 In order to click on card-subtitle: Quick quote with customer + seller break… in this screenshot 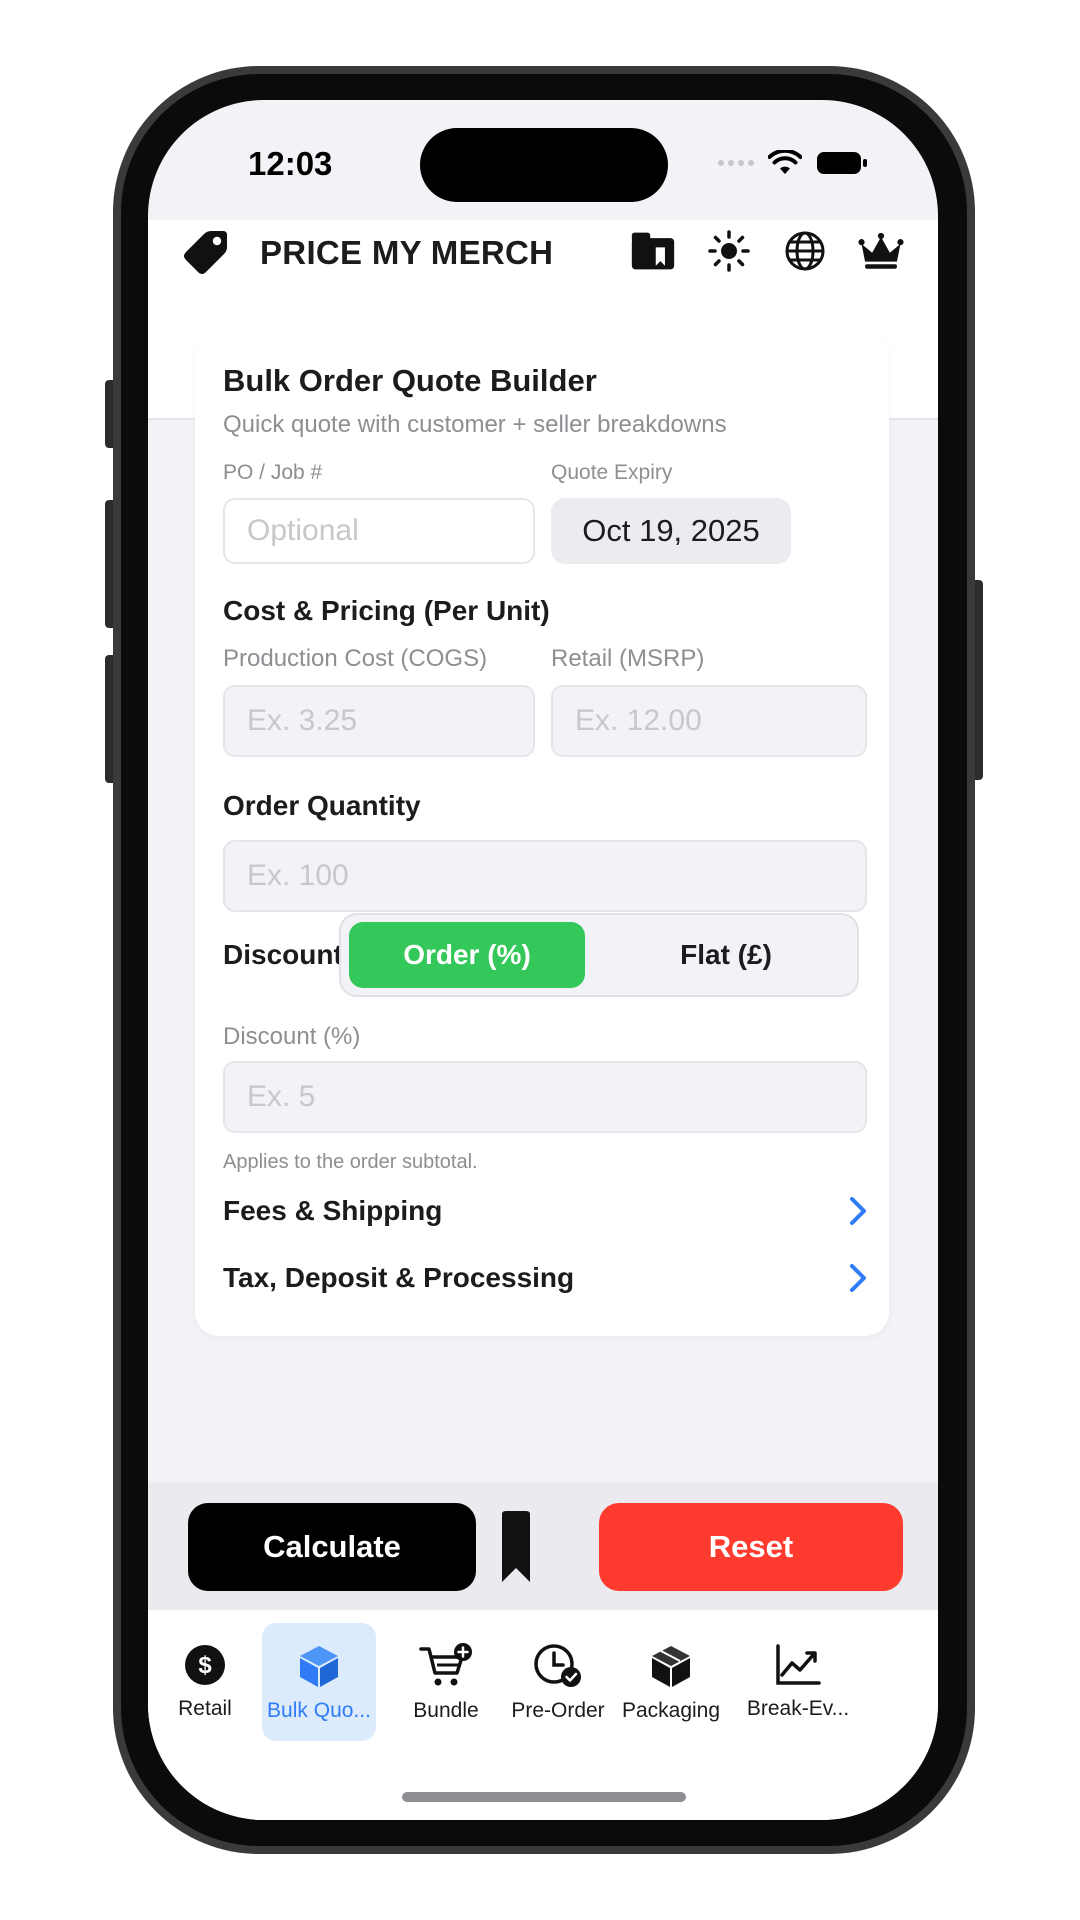, I will do `click(475, 424)`.